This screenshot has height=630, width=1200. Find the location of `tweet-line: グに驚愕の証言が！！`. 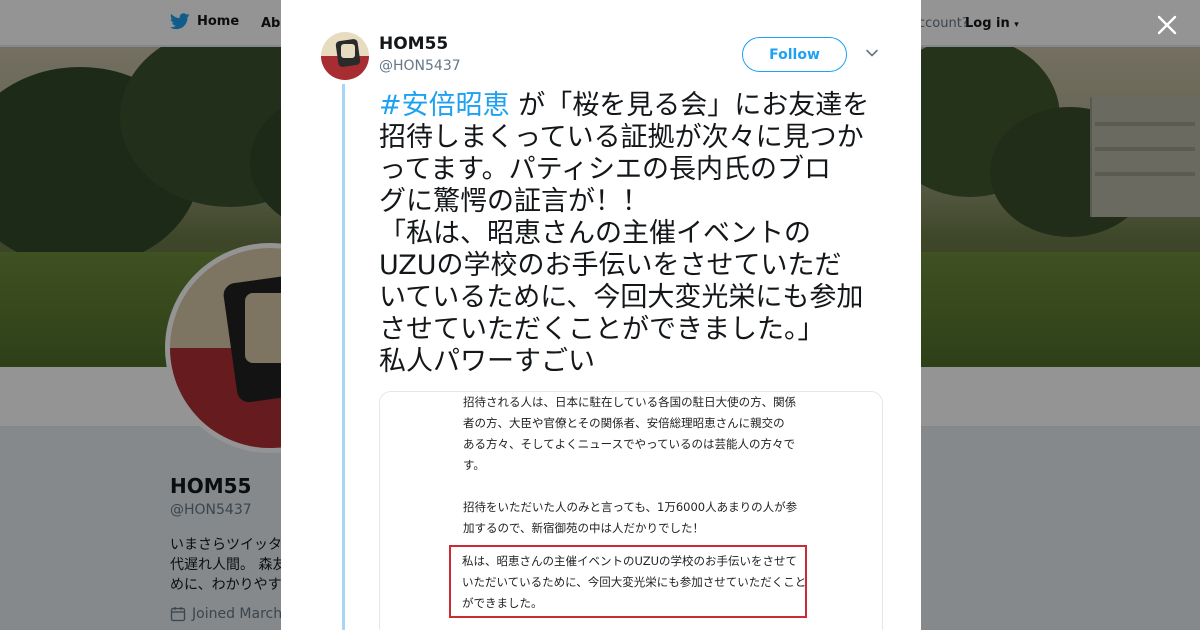

tweet-line: グに驚愕の証言が！！ is located at coordinates (514, 201).